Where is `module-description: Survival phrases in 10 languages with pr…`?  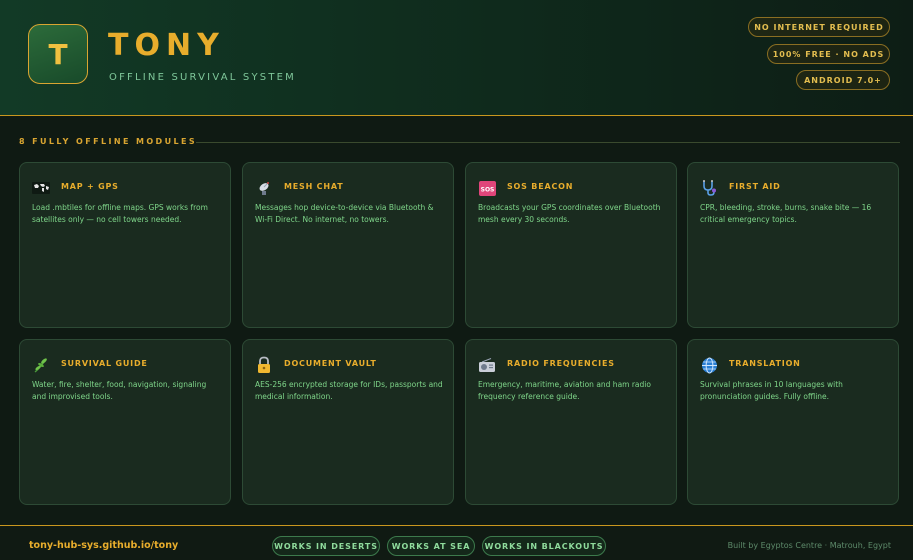
module-description: Survival phrases in 10 languages with pr… is located at coordinates (771, 390).